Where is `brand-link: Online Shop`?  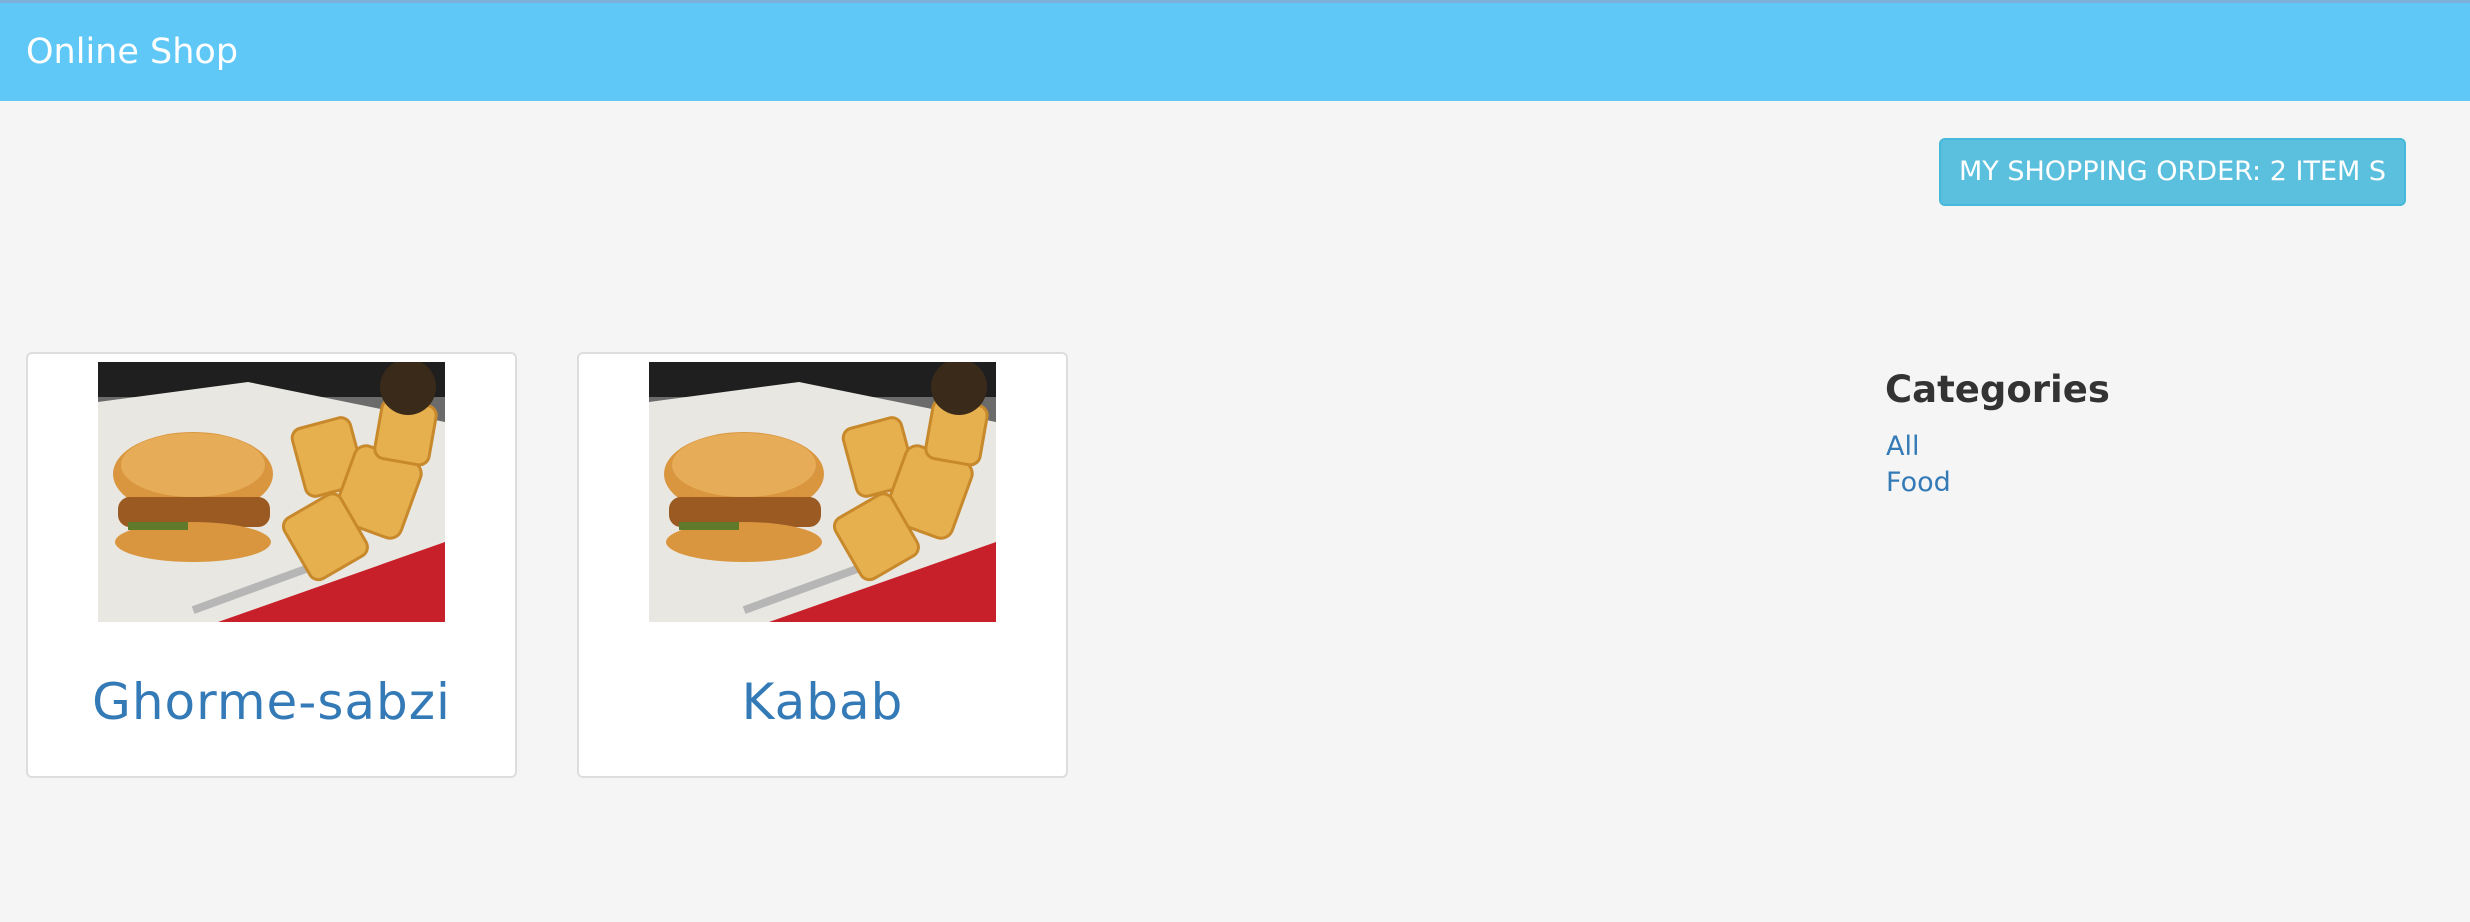
brand-link: Online Shop is located at coordinates (132, 52).